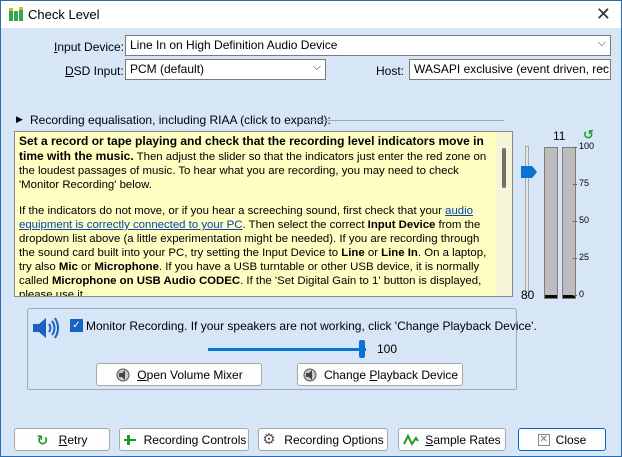 Image resolution: width=622 pixels, height=457 pixels. What do you see at coordinates (123, 374) in the screenshot?
I see `volume-mixer-icon` at bounding box center [123, 374].